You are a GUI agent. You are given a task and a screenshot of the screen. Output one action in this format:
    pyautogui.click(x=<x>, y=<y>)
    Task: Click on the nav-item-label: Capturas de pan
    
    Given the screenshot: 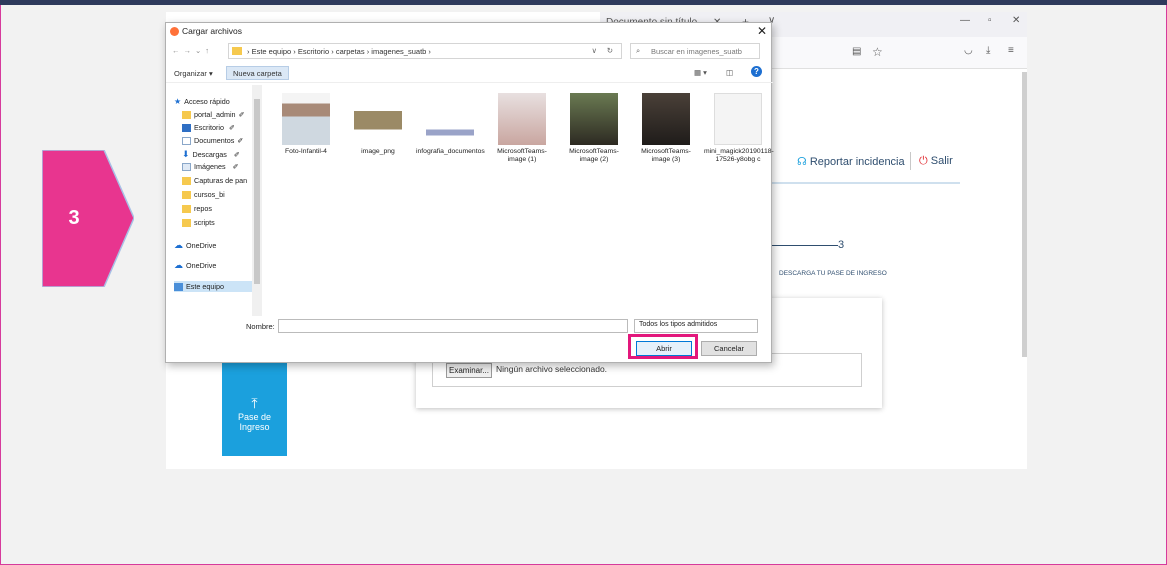 What is the action you would take?
    pyautogui.click(x=221, y=180)
    